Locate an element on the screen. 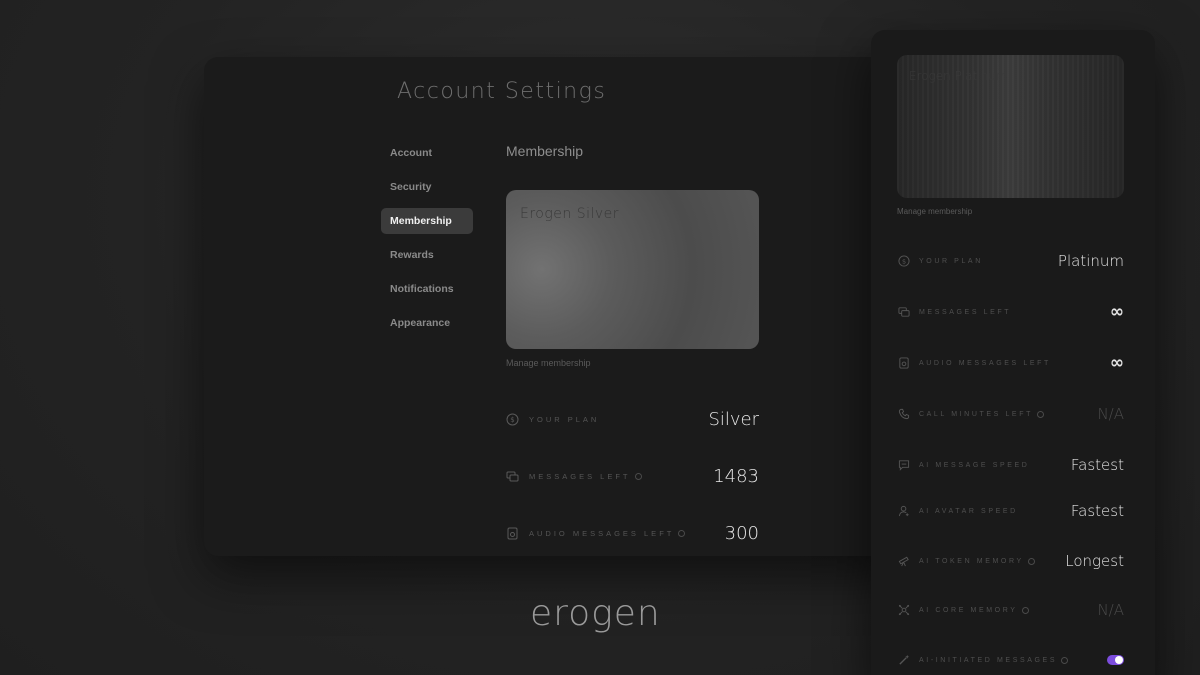  stat-value: 300 is located at coordinates (741, 533).